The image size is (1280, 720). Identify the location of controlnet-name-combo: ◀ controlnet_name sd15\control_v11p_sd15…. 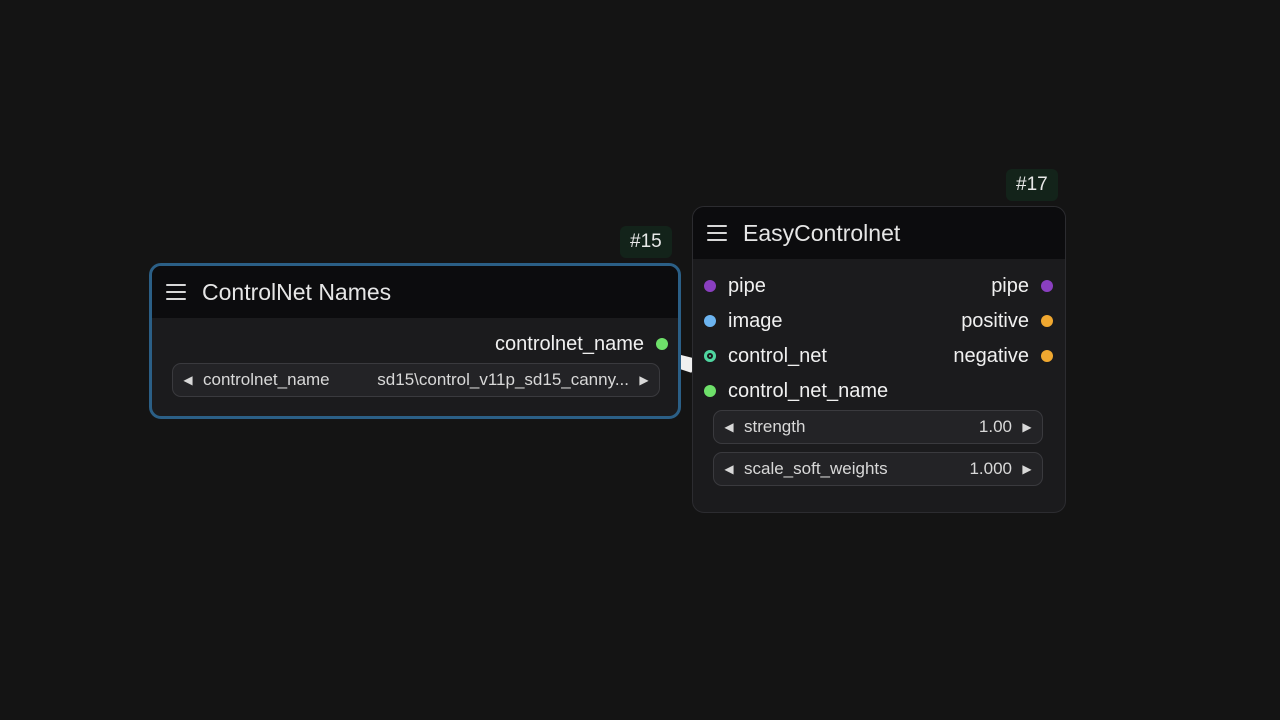
(416, 380).